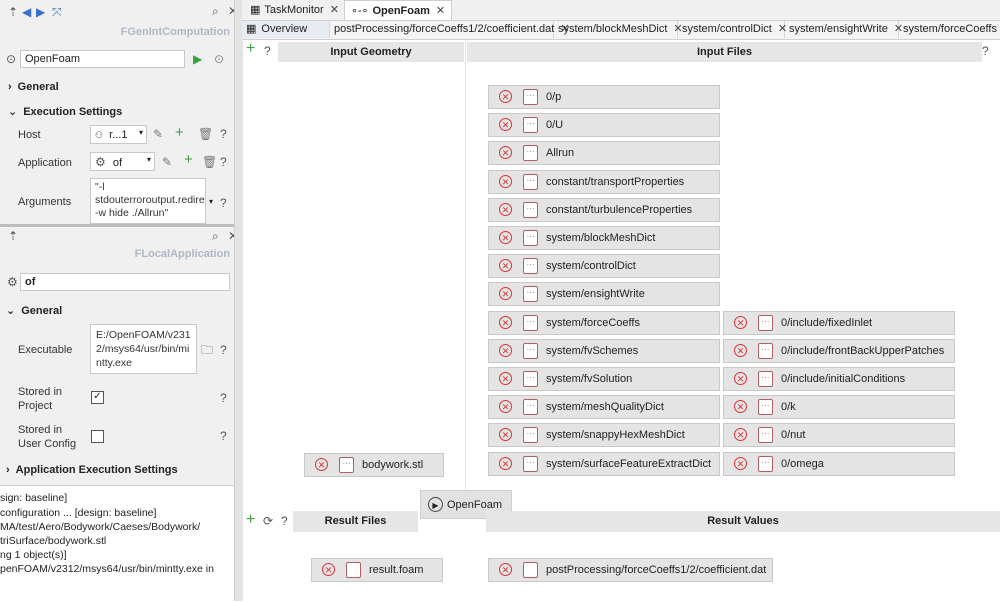  What do you see at coordinates (97, 436) in the screenshot?
I see `stored-in-user-config-checkbox` at bounding box center [97, 436].